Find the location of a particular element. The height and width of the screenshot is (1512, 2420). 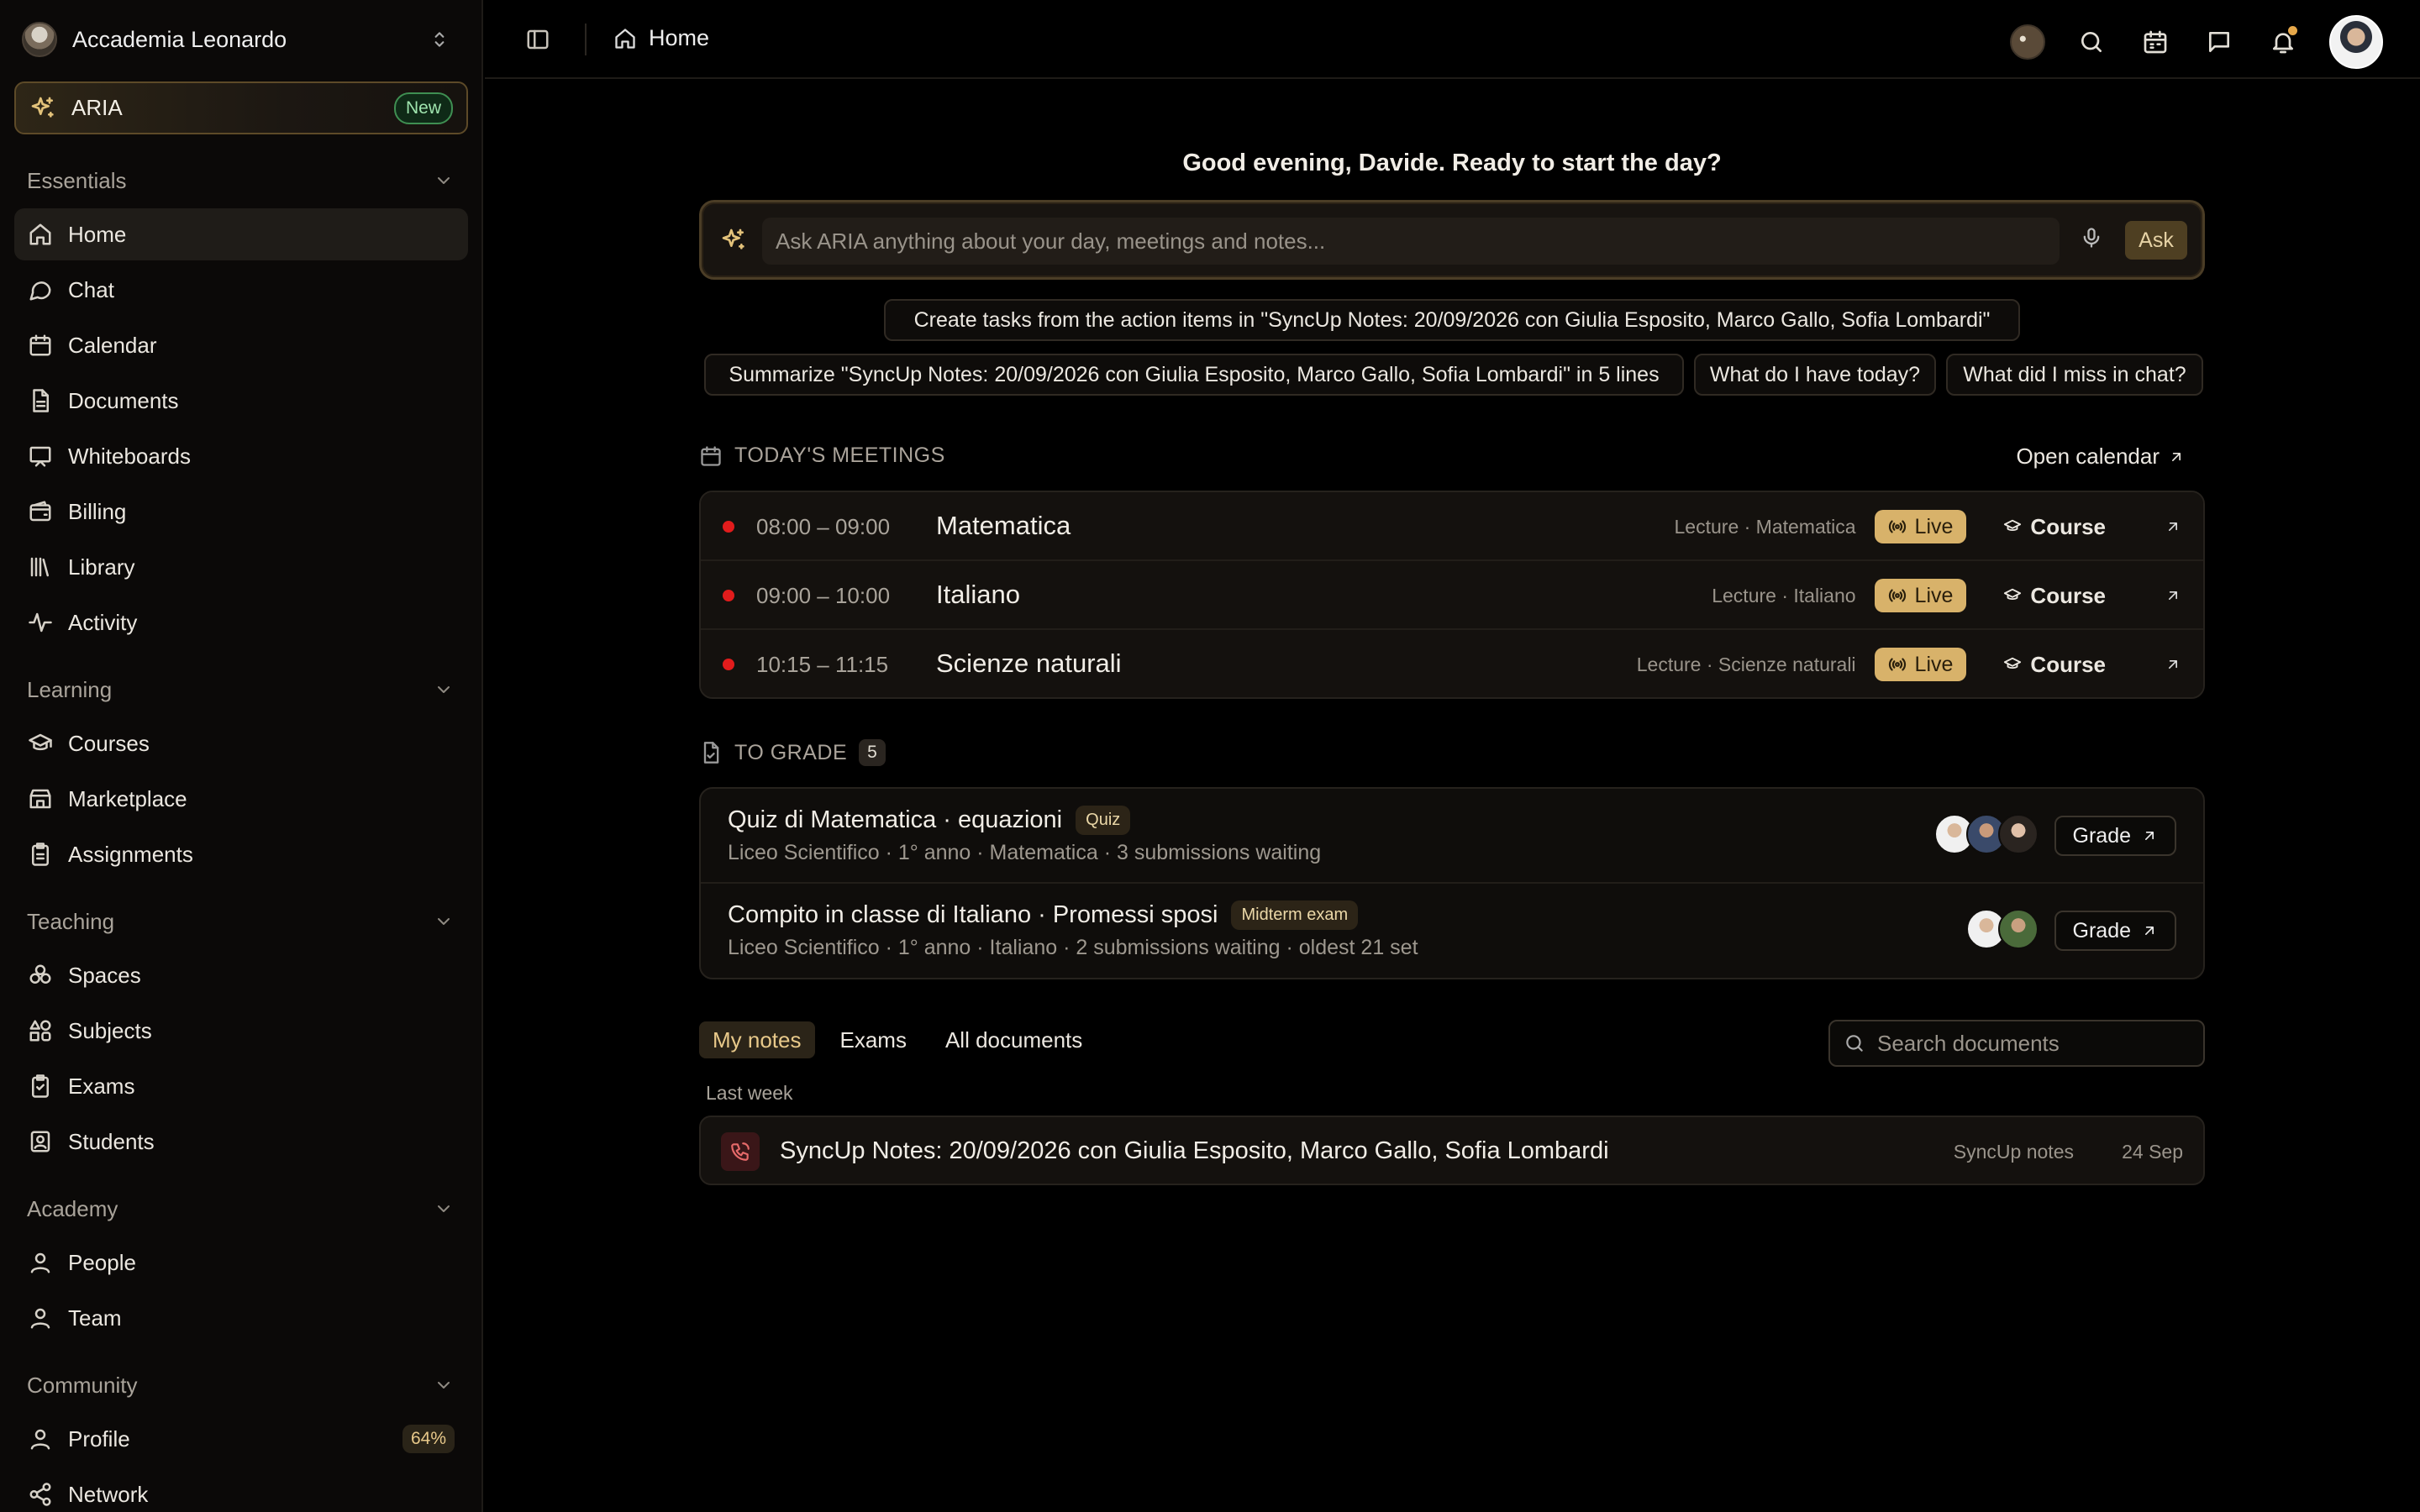

to-grade-heading: TO GRADE 5 is located at coordinates (793, 752).